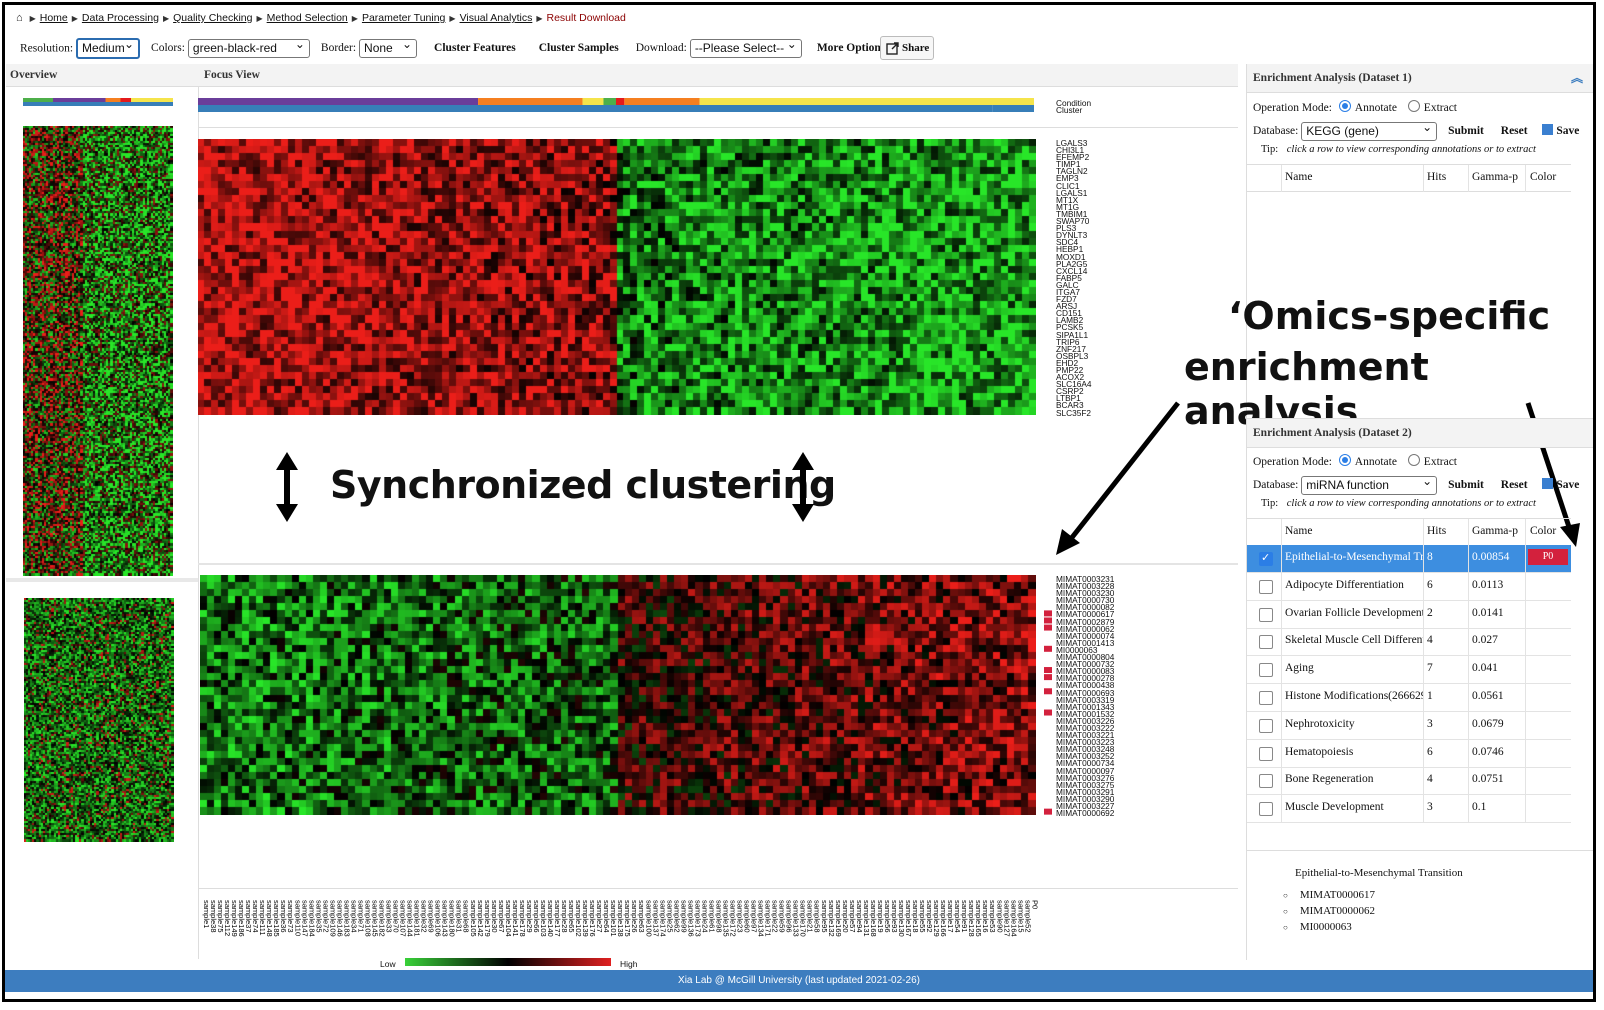  Describe the element at coordinates (1409, 614) in the screenshot. I see `enrichment-row: Ovarian Follicle Development 2 0.0141` at that location.